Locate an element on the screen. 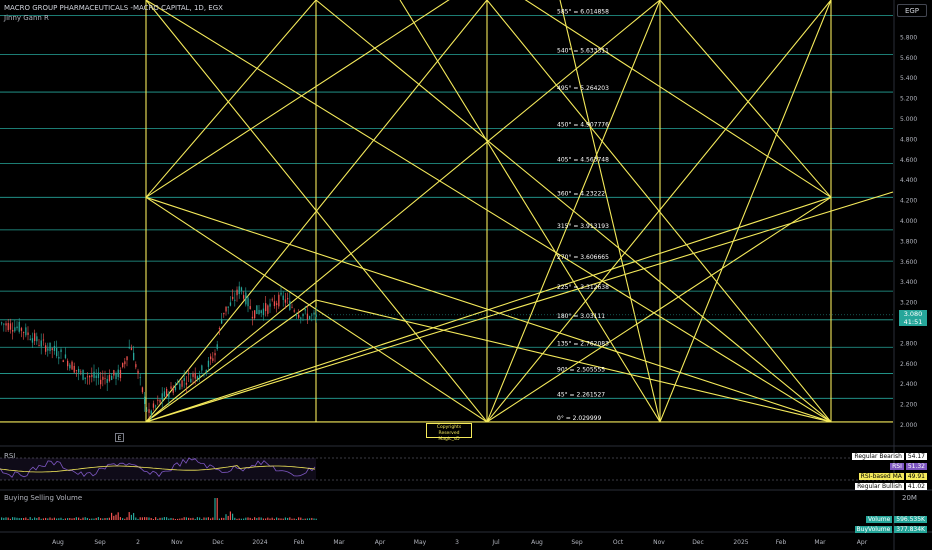 The width and height of the screenshot is (932, 550). last-price-badge: 3.080 is located at coordinates (913, 314).